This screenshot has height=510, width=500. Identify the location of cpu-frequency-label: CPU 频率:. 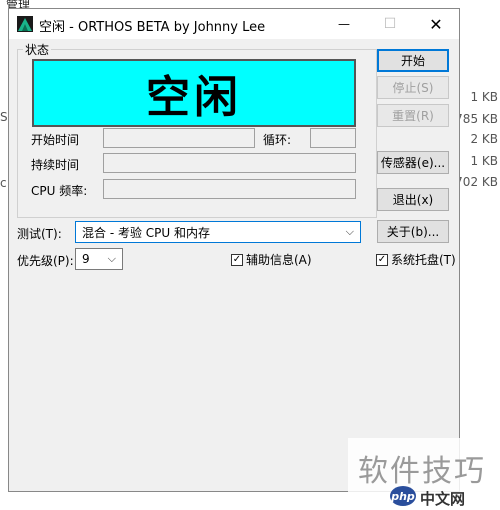
(59, 191).